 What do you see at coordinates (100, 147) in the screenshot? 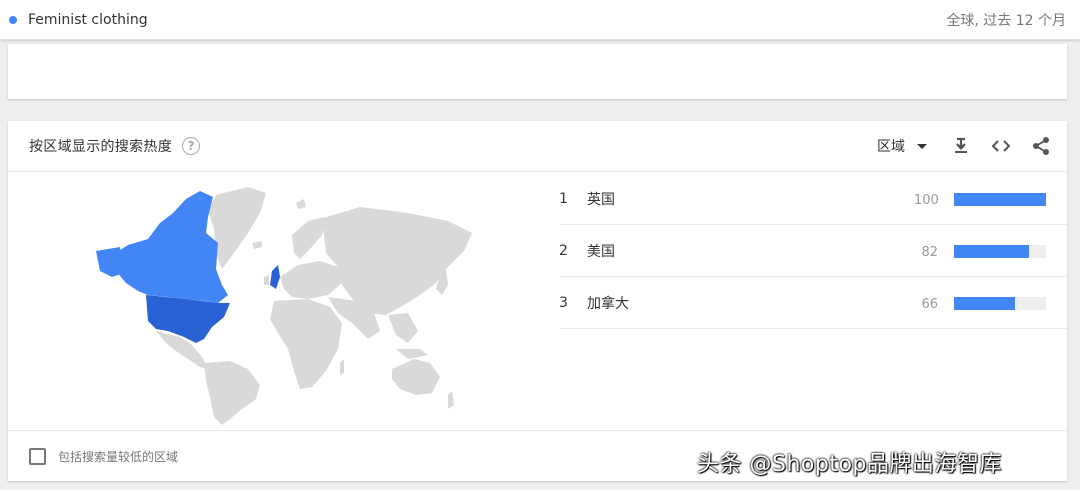
I see `card-title: 按区域显示的搜索热度` at bounding box center [100, 147].